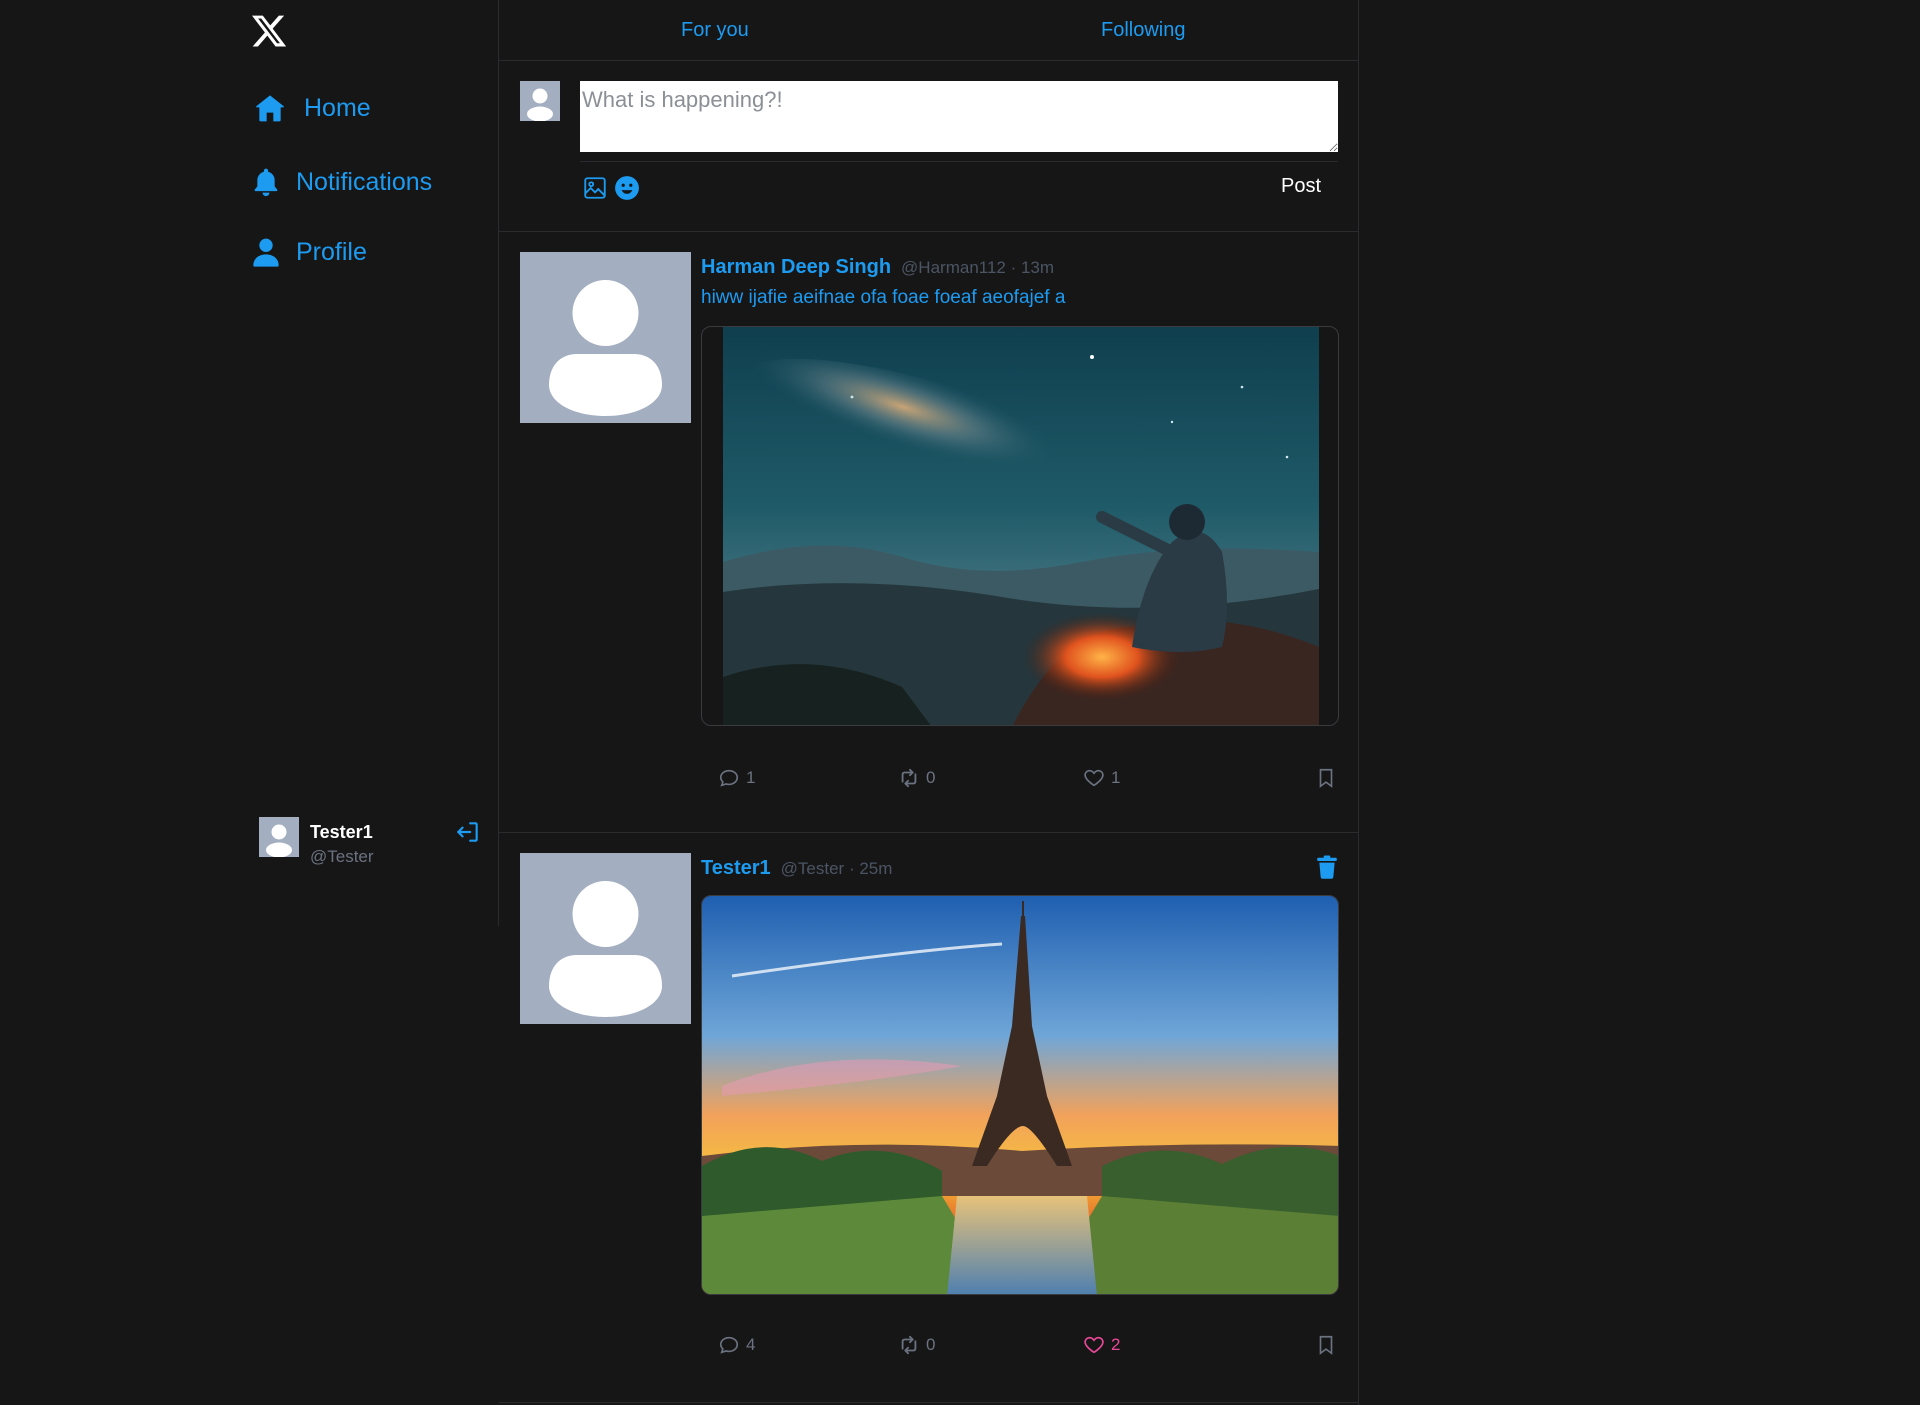 This screenshot has width=1920, height=1405. I want to click on post-meta: @Tester · 25m, so click(836, 868).